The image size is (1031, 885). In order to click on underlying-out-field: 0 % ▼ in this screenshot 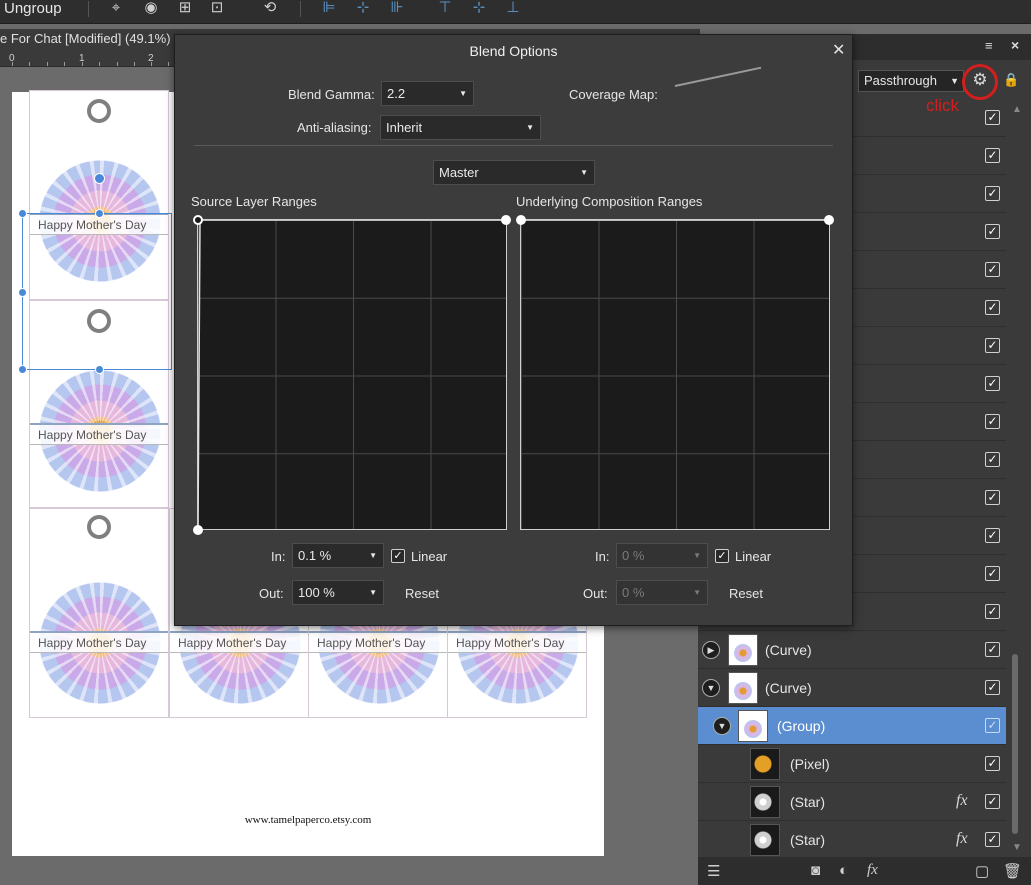, I will do `click(662, 592)`.